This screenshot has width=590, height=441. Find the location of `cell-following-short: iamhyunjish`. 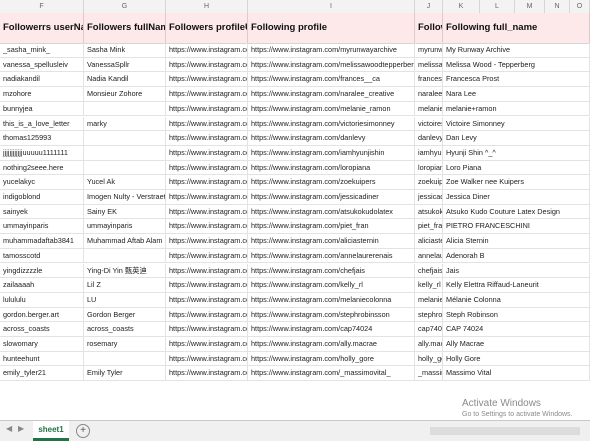

cell-following-short: iamhyunjish is located at coordinates (429, 153).